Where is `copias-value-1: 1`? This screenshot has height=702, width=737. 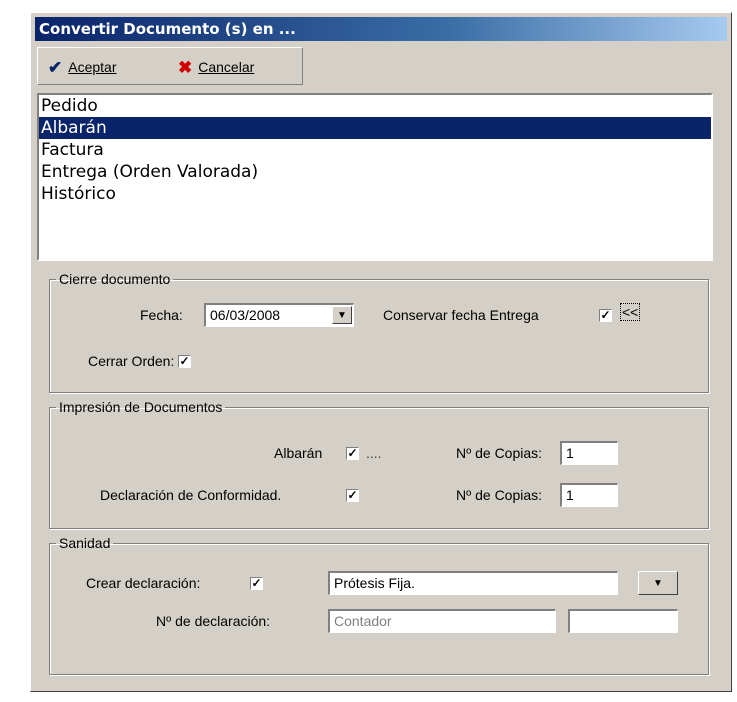
copias-value-1: 1 is located at coordinates (570, 453).